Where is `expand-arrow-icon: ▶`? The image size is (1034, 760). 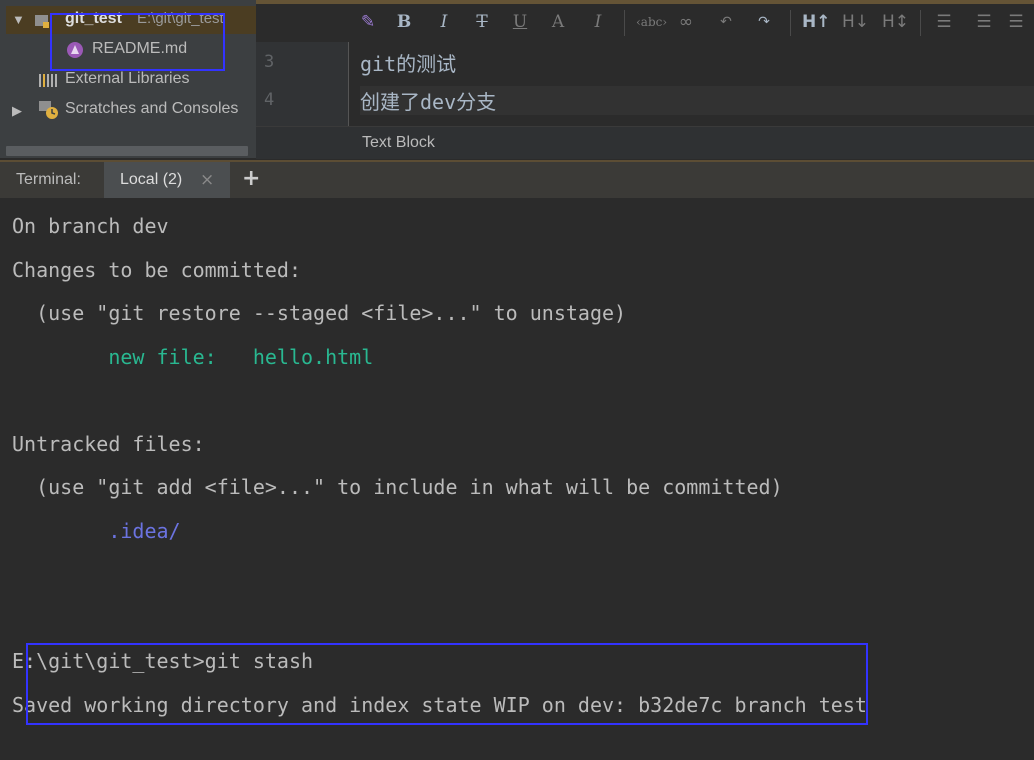 expand-arrow-icon: ▶ is located at coordinates (17, 111).